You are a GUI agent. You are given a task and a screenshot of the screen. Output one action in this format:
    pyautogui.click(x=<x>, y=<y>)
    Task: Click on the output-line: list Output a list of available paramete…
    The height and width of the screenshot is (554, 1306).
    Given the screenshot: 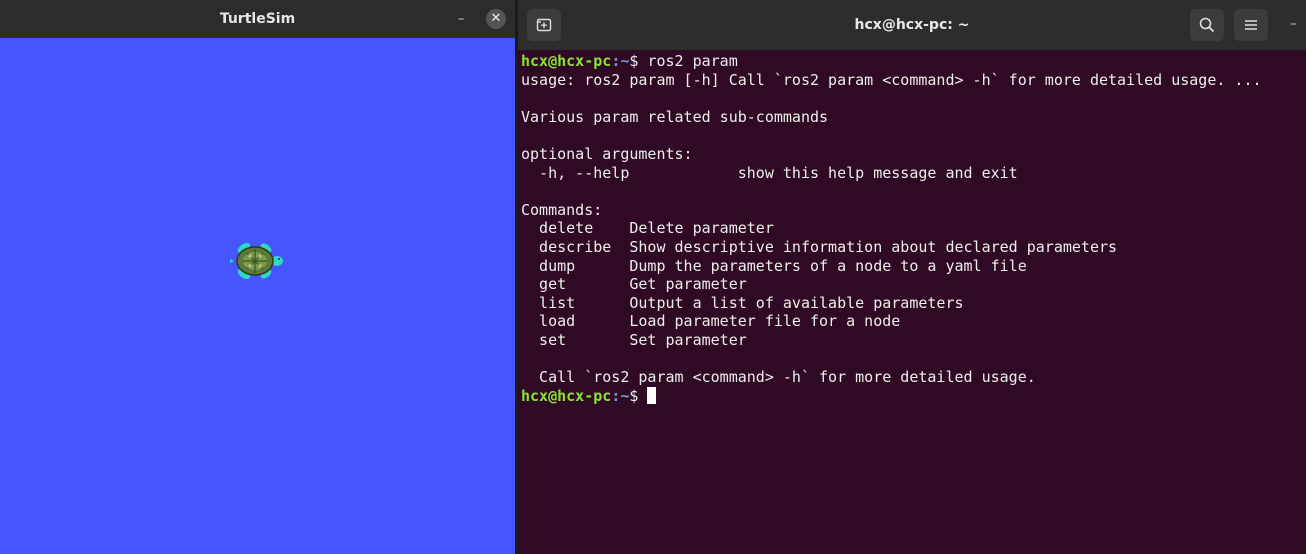 What is the action you would take?
    pyautogui.click(x=742, y=302)
    